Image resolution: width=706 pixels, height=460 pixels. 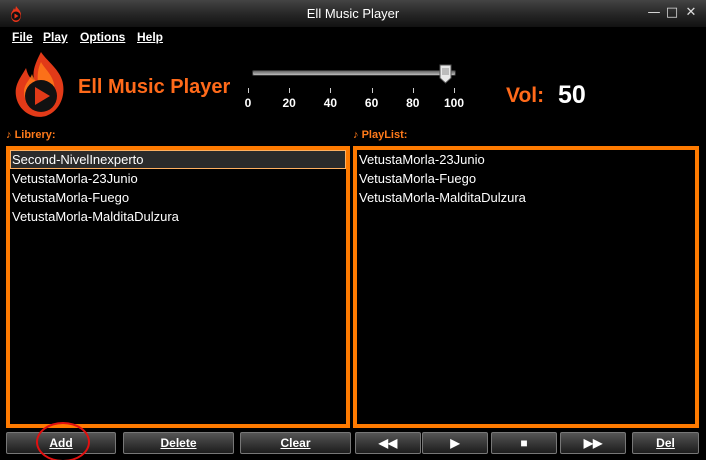 What do you see at coordinates (526, 197) in the screenshot?
I see `playlist-item: VetustaMorla-MalditaDulzura` at bounding box center [526, 197].